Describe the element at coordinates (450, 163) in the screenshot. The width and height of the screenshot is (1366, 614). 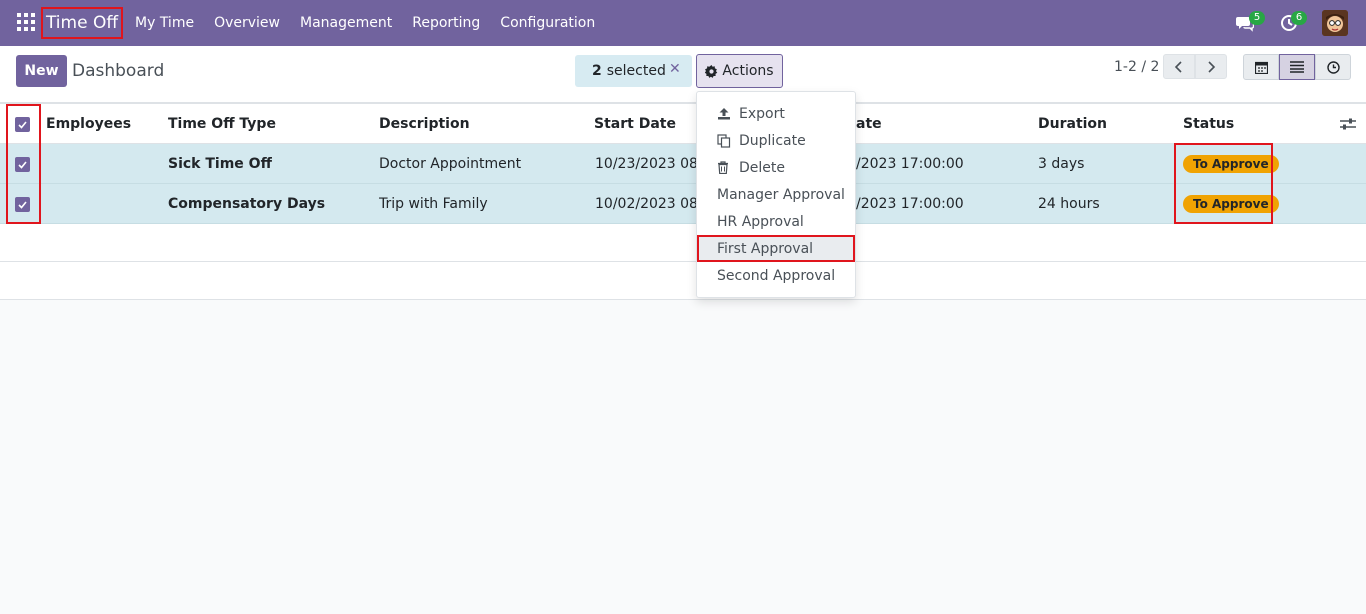
I see `cell-description: Doctor Appointment` at that location.